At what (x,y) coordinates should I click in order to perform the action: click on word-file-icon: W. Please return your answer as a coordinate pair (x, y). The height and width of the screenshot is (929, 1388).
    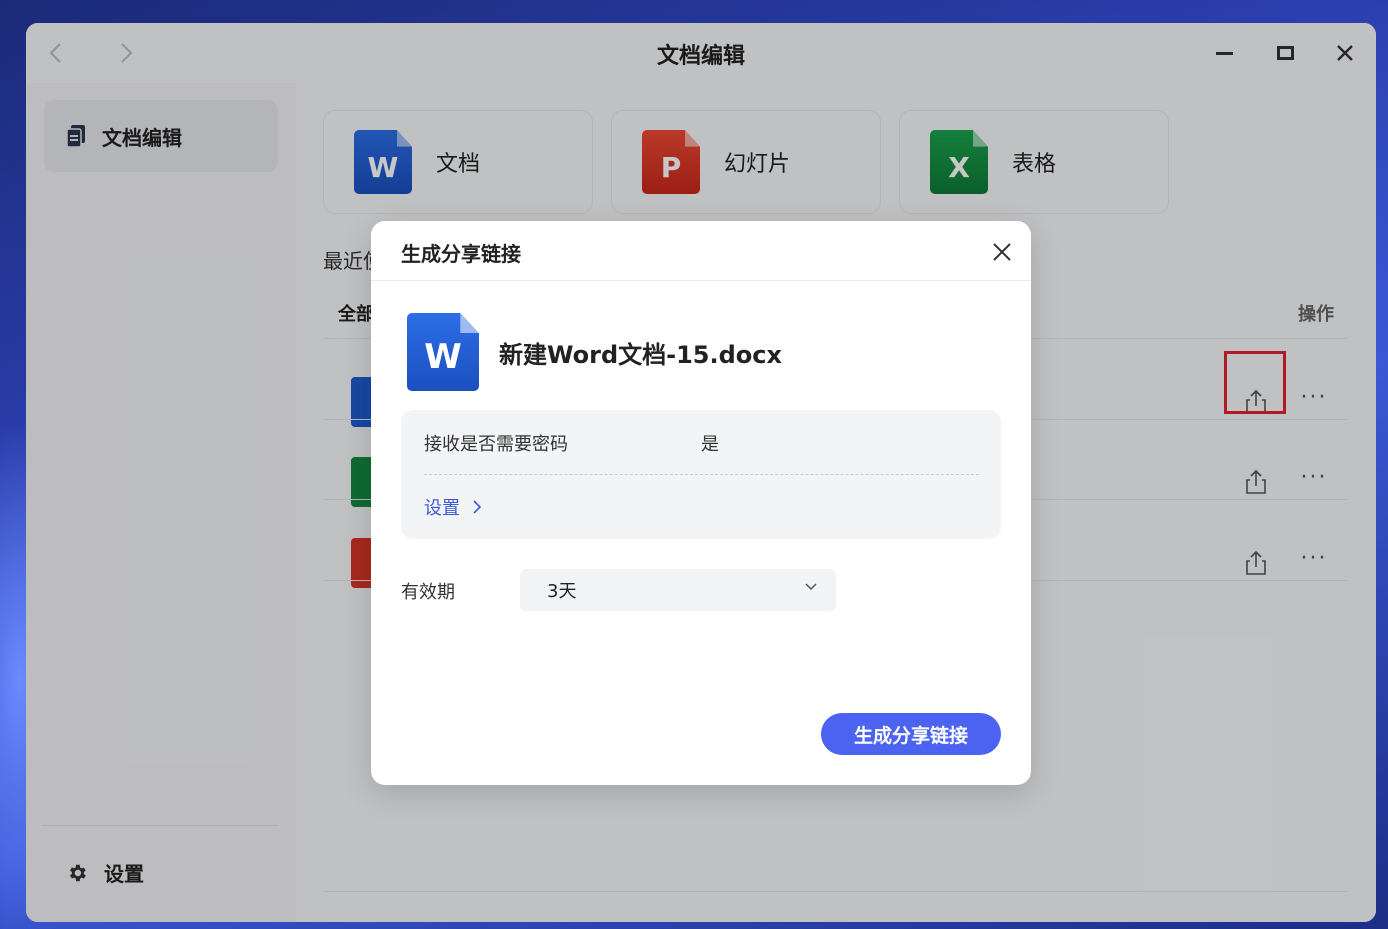
    Looking at the image, I should click on (443, 352).